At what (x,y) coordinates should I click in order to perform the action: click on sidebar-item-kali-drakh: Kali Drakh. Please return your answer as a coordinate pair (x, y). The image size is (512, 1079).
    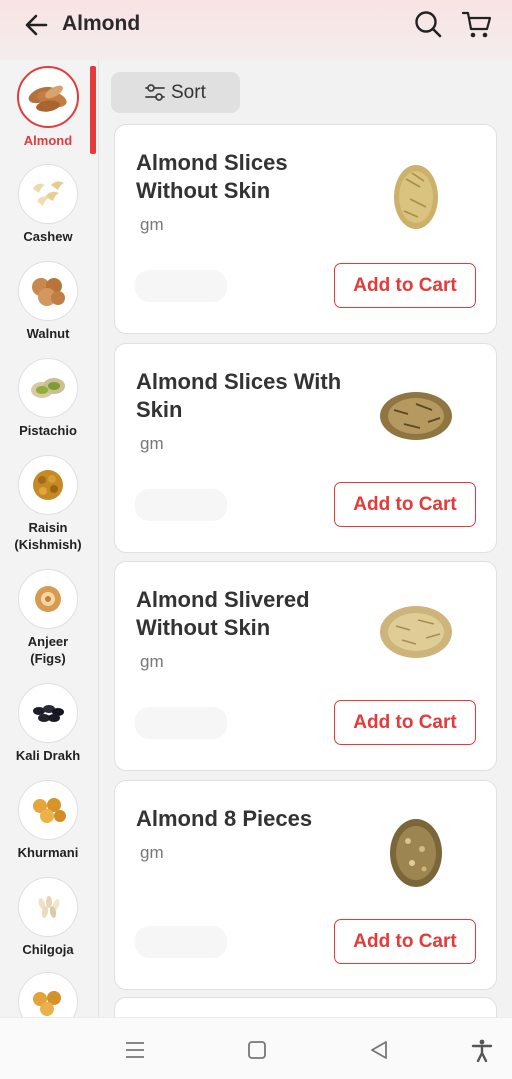
    Looking at the image, I should click on (48, 723).